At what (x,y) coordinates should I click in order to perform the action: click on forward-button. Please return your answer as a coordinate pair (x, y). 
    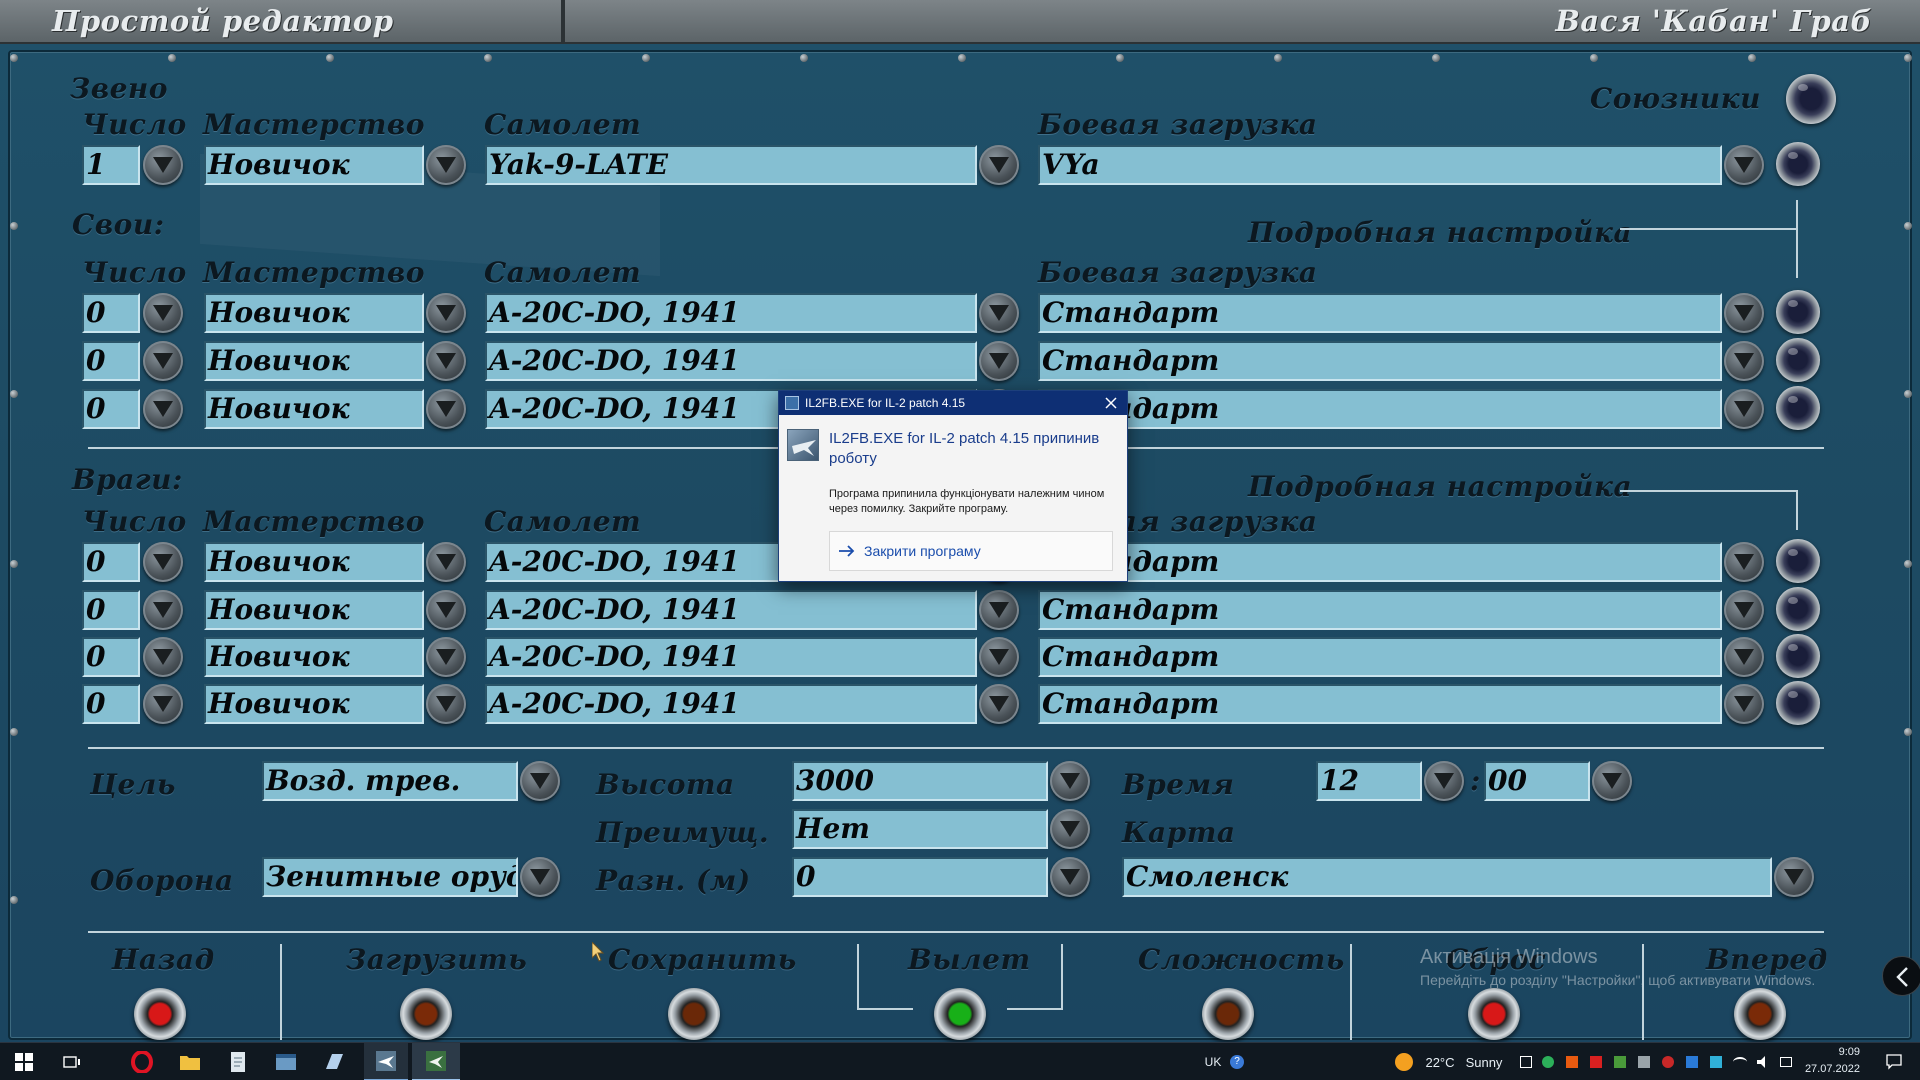
    Looking at the image, I should click on (1760, 1014).